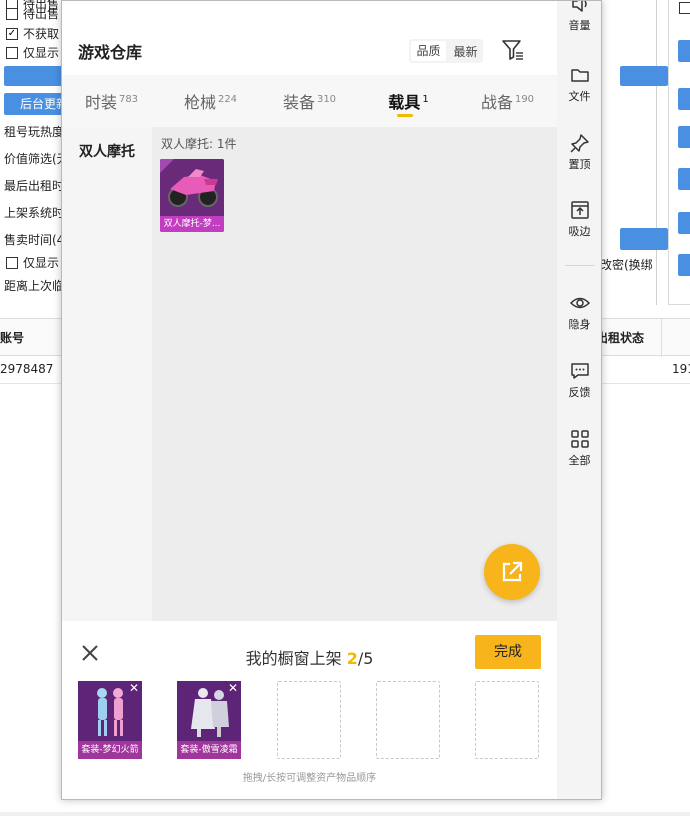  What do you see at coordinates (465, 51) in the screenshot?
I see `sort-option-newest: 最新` at bounding box center [465, 51].